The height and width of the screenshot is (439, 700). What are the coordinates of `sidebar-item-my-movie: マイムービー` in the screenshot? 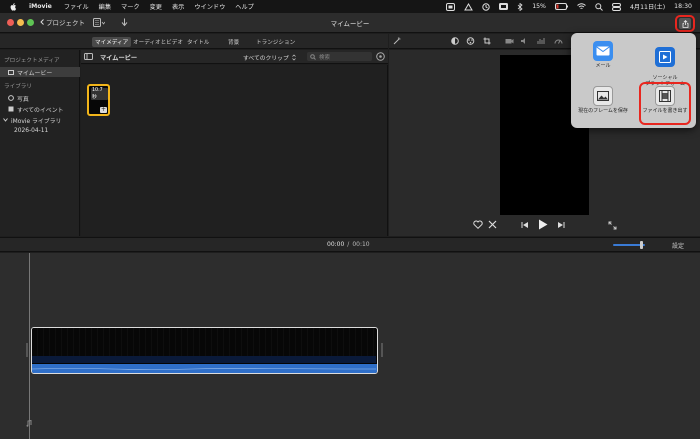 It's located at (40, 72).